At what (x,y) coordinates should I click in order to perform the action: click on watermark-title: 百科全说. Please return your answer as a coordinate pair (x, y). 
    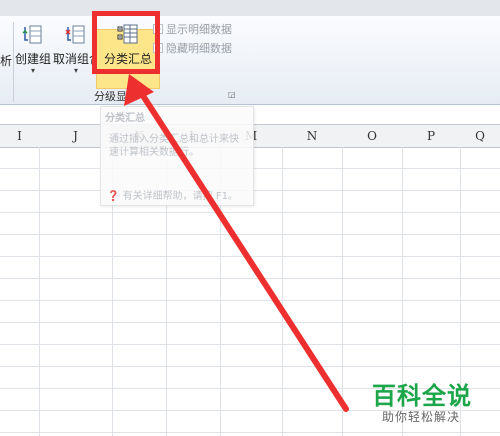
    Looking at the image, I should click on (422, 396).